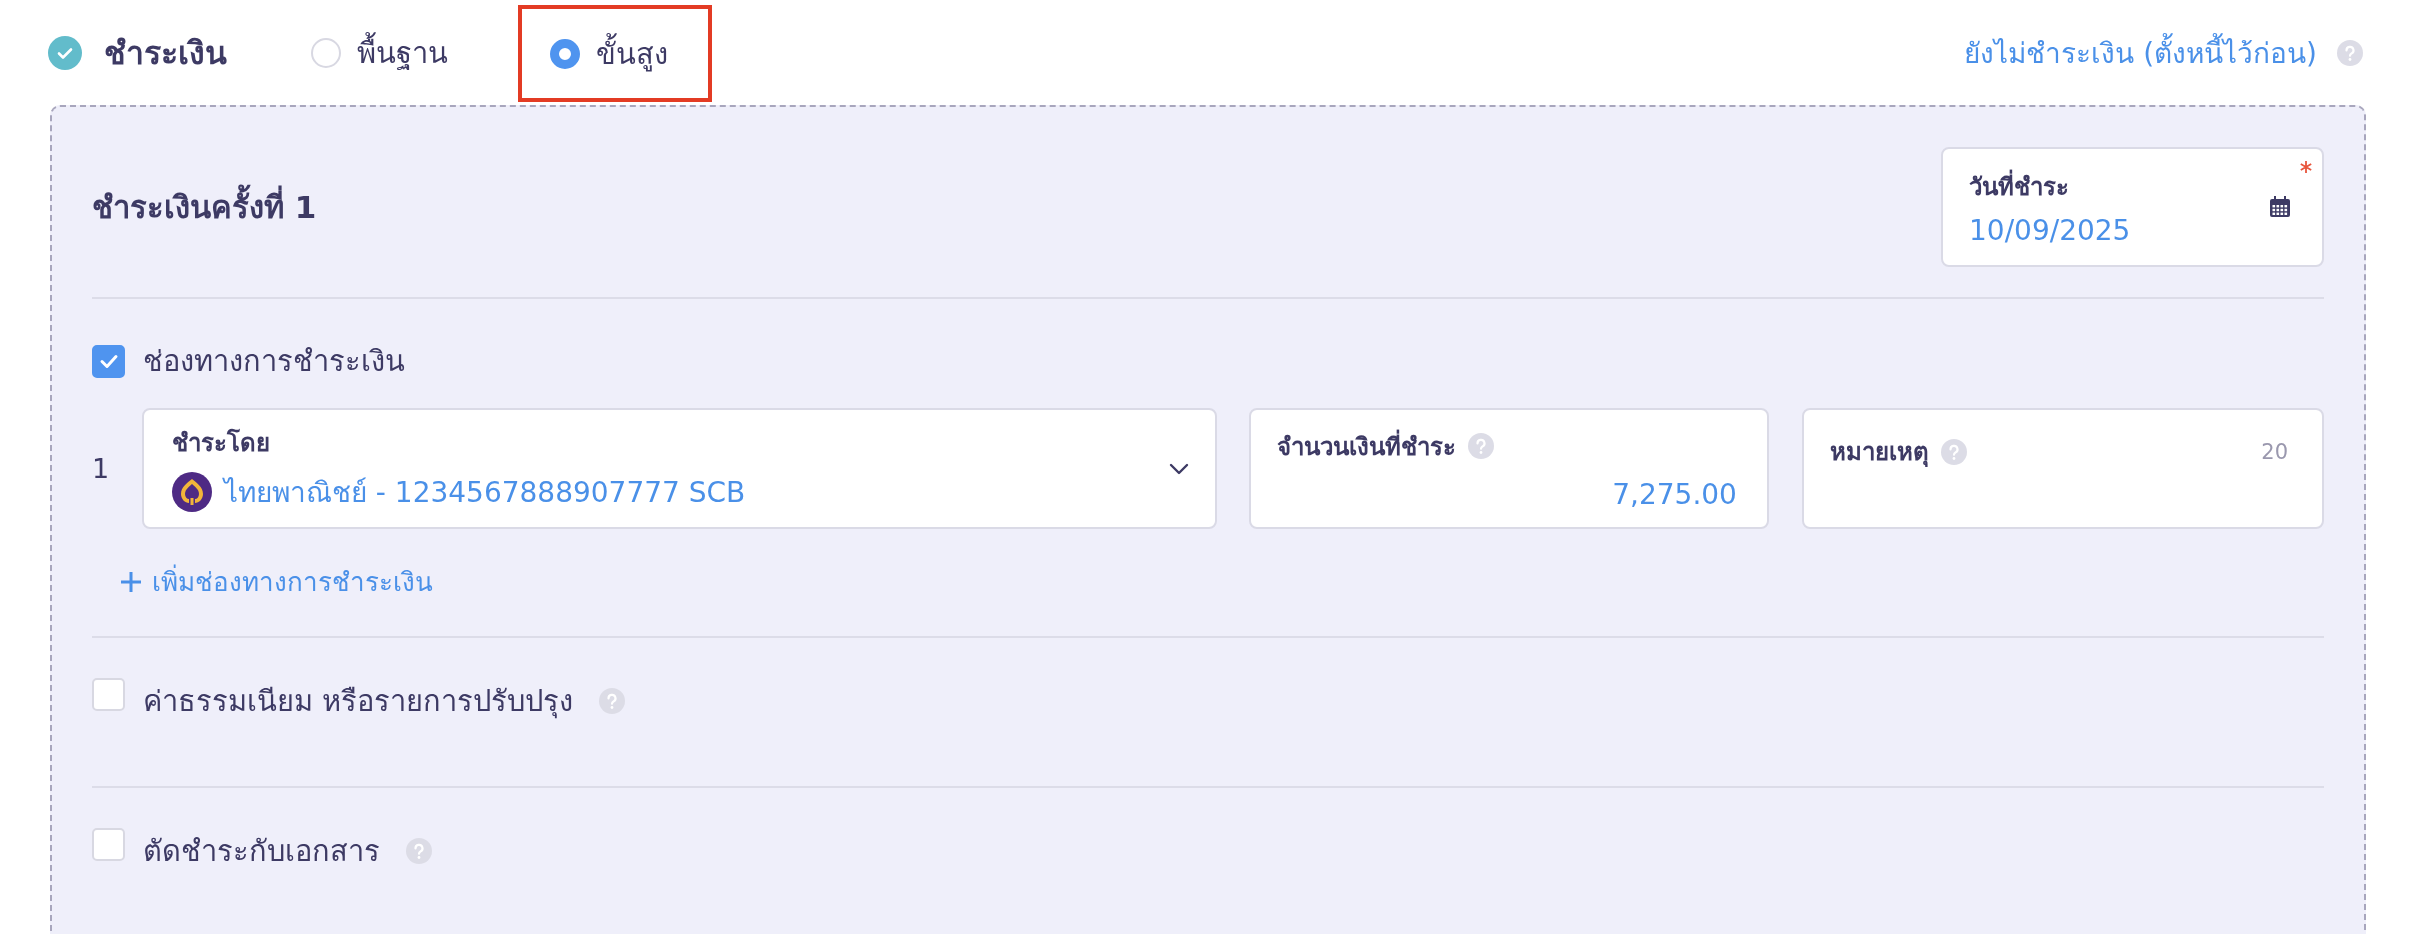 The height and width of the screenshot is (934, 2420). What do you see at coordinates (1178, 468) in the screenshot?
I see `chevron-down-icon` at bounding box center [1178, 468].